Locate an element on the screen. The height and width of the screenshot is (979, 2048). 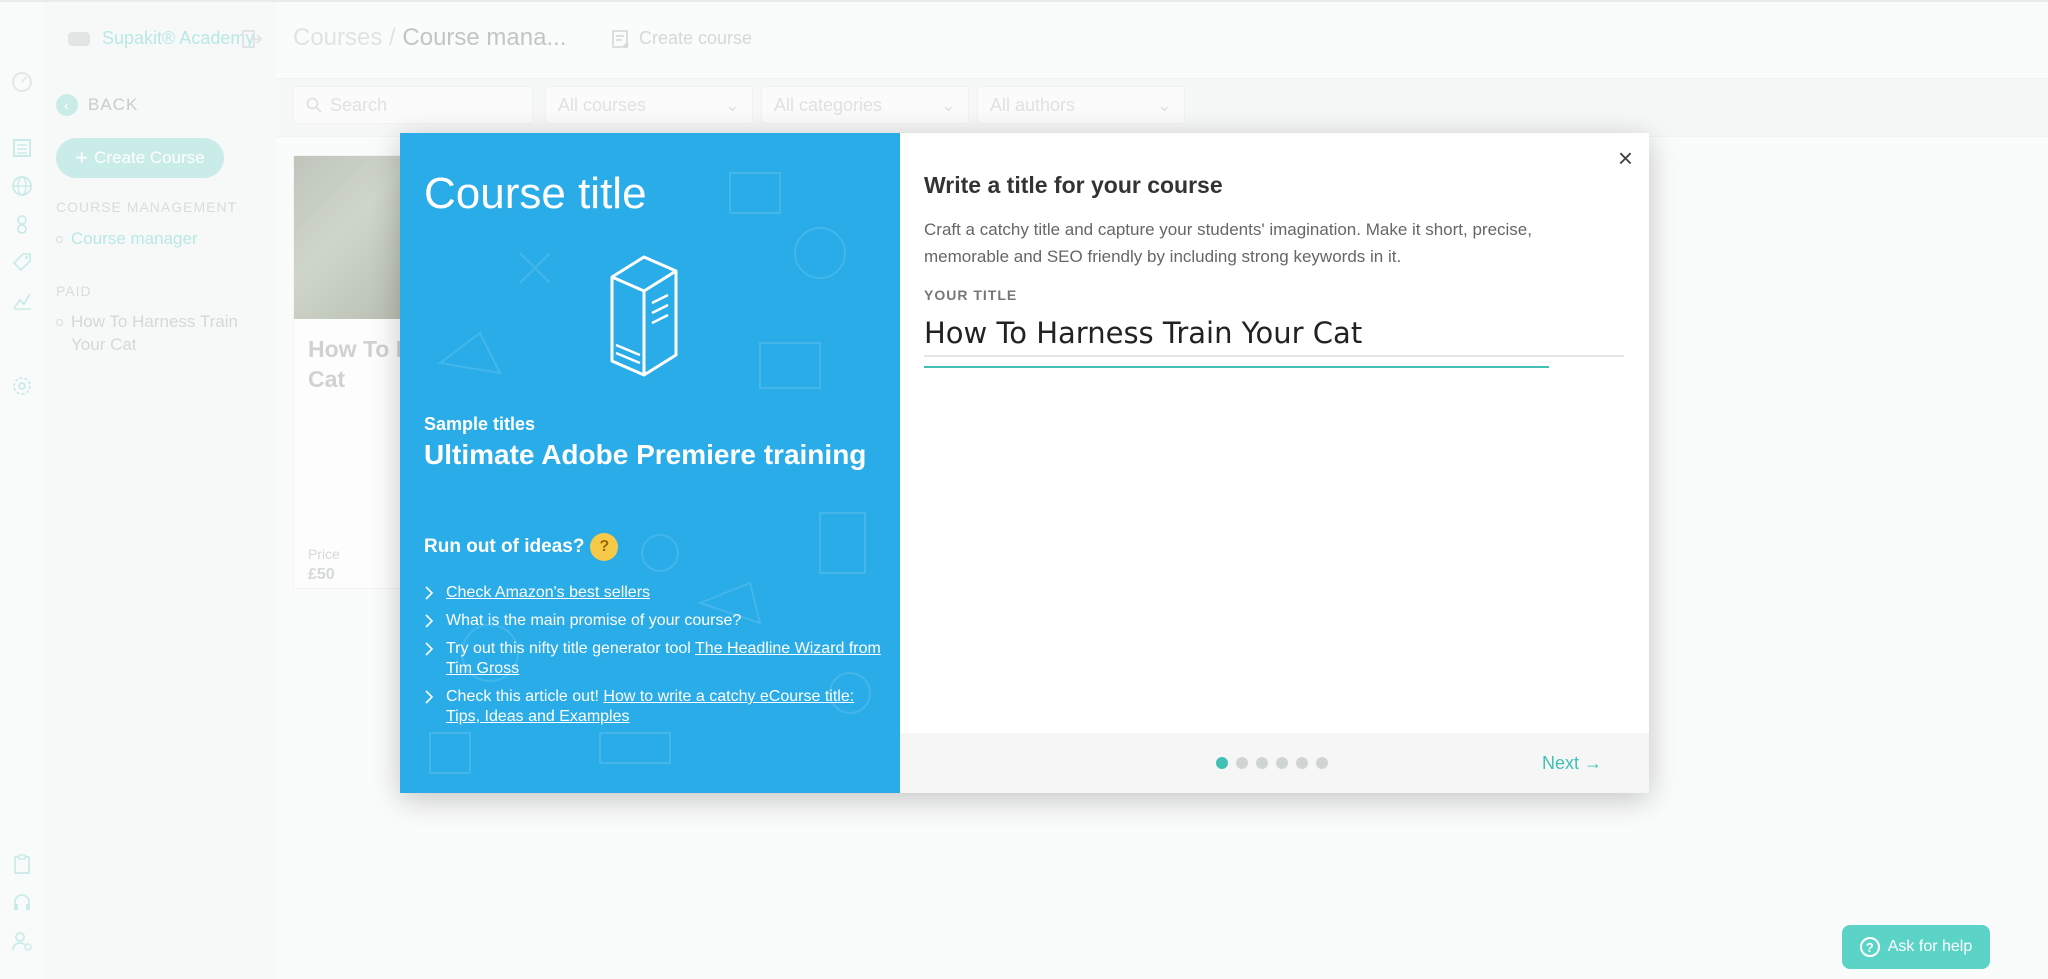
idea-text: Try out this nifty title generator tool is located at coordinates (571, 648).